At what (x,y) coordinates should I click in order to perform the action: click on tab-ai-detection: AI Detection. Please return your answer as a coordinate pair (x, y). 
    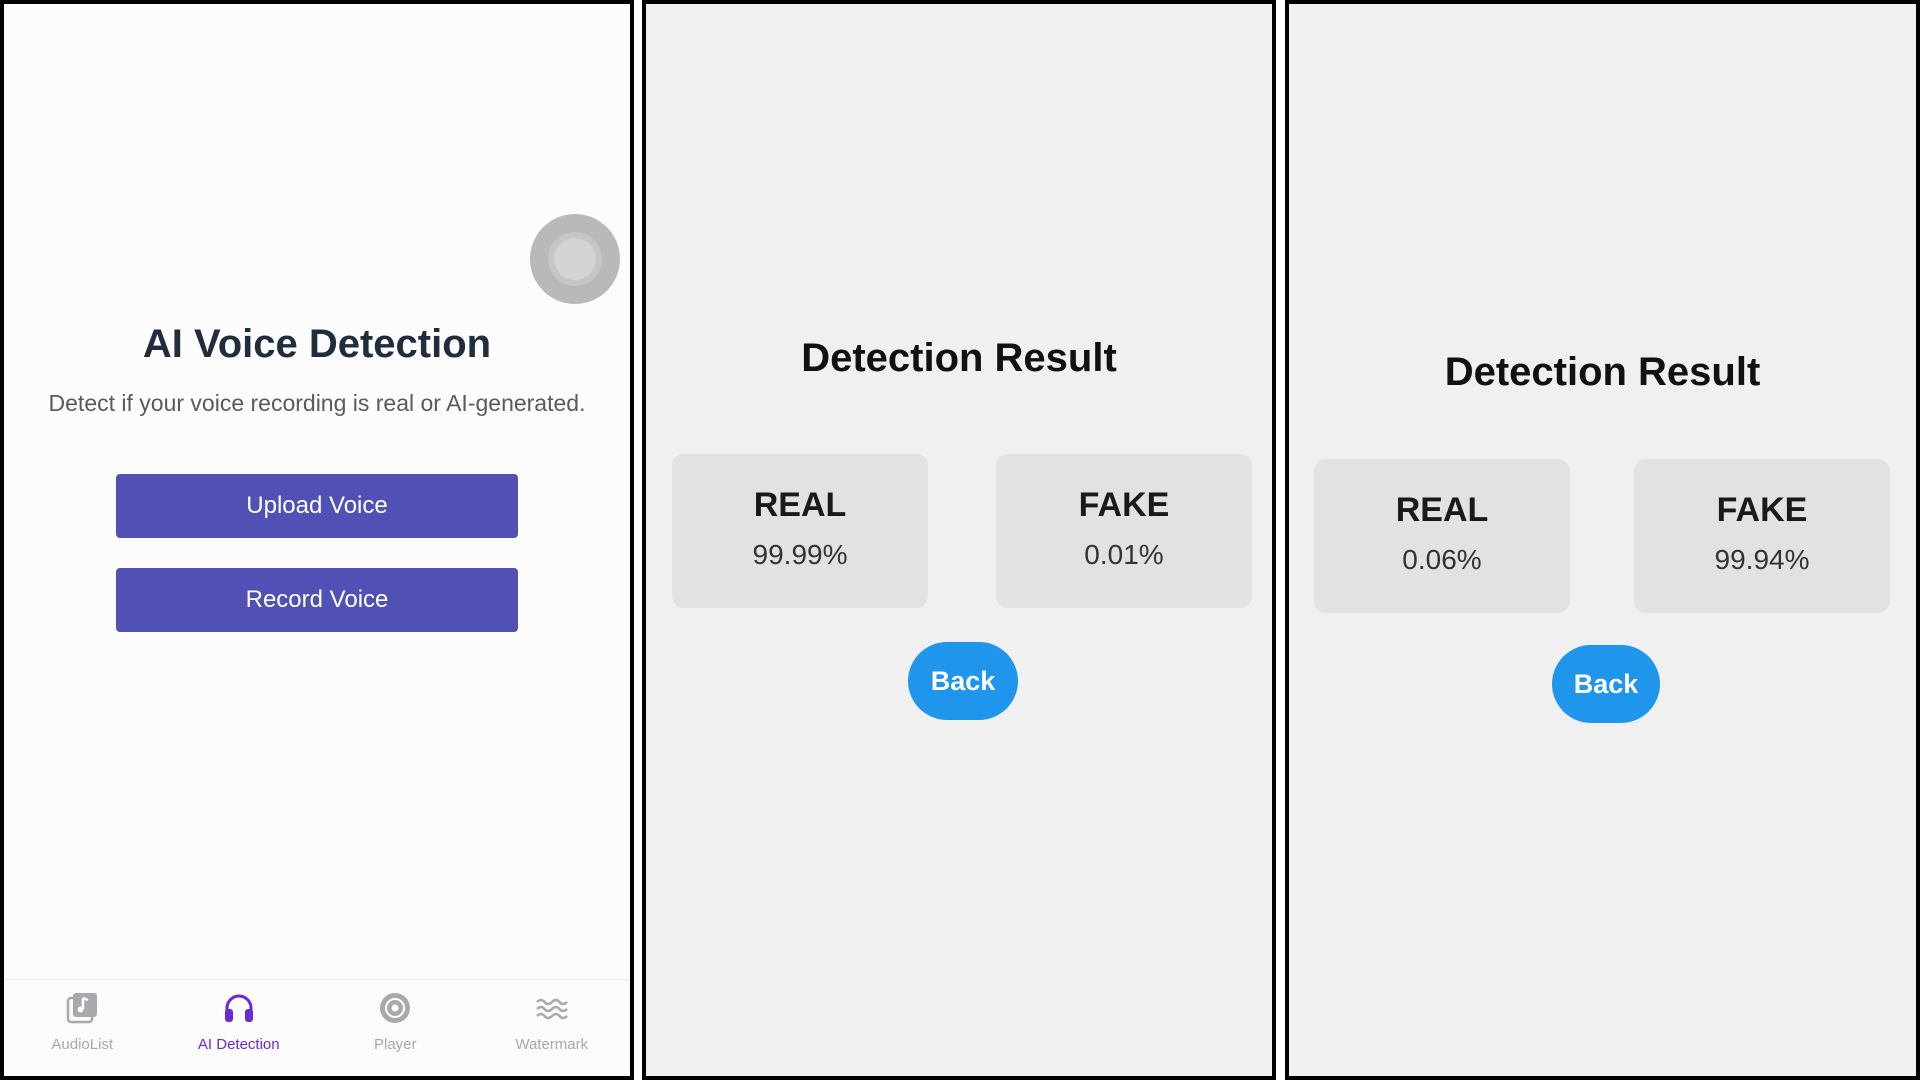
    Looking at the image, I should click on (239, 1028).